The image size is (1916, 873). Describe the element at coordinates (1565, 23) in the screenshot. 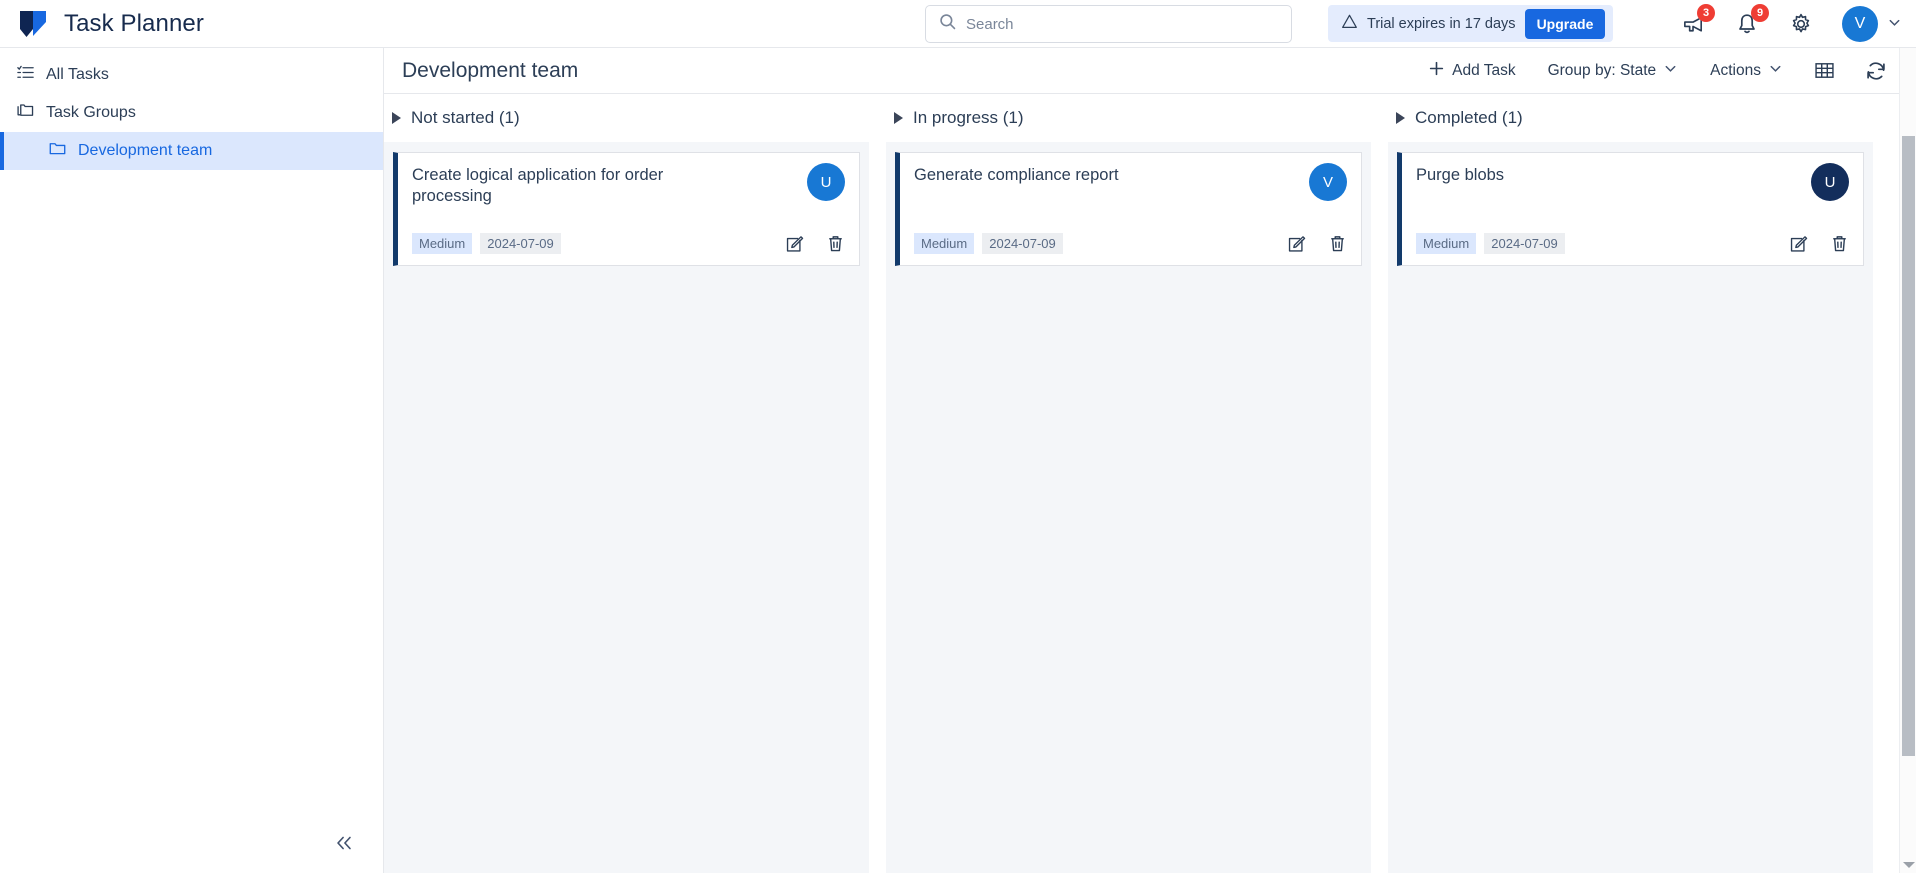

I see `upgrade-button: Upgrade` at that location.